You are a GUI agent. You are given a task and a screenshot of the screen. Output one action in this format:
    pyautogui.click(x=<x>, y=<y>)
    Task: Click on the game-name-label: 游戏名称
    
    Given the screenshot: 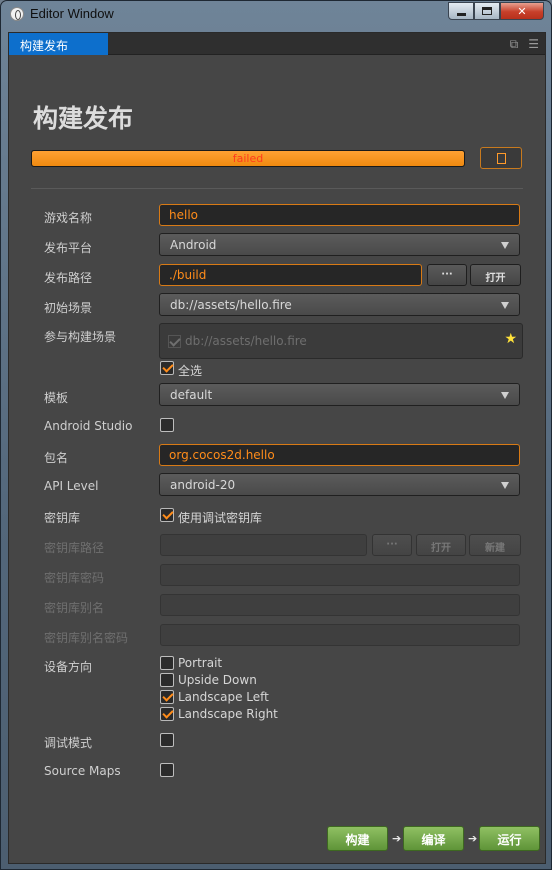 What is the action you would take?
    pyautogui.click(x=68, y=218)
    